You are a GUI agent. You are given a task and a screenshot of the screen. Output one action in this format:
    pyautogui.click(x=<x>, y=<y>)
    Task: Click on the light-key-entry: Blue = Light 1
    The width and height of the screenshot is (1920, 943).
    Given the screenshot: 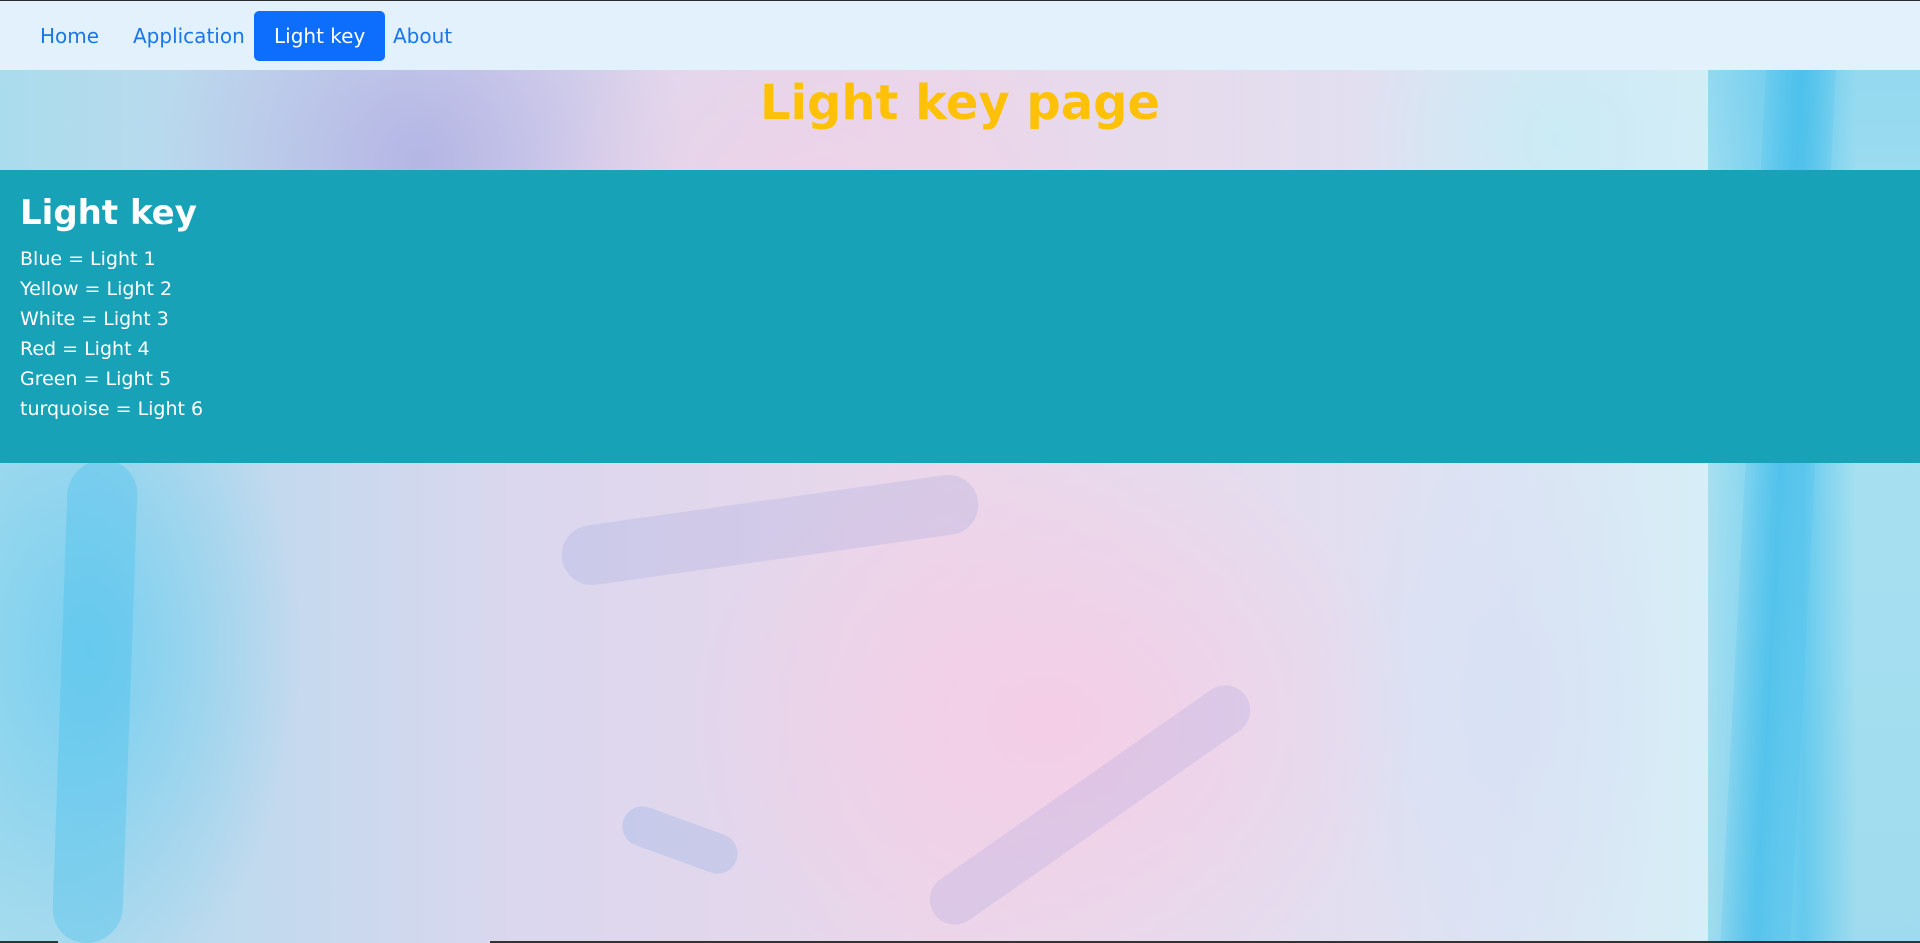 What is the action you would take?
    pyautogui.click(x=88, y=259)
    